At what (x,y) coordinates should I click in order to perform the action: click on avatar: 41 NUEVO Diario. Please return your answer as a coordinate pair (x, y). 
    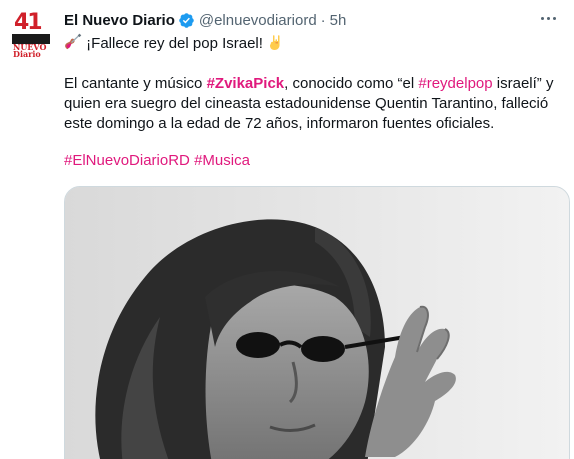
    Looking at the image, I should click on (32, 34).